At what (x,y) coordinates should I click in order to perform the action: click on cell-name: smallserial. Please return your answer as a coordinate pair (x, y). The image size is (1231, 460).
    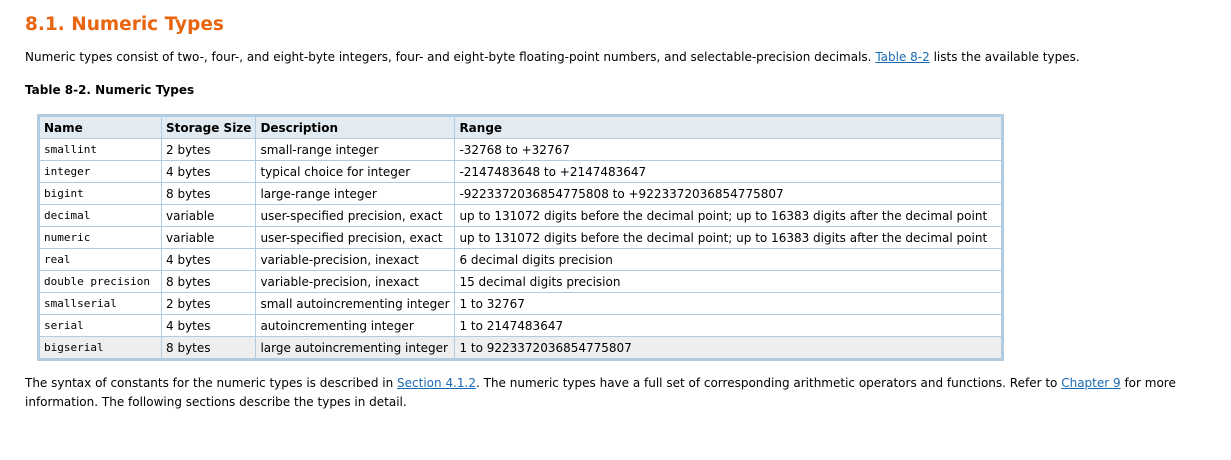
    Looking at the image, I should click on (100, 303).